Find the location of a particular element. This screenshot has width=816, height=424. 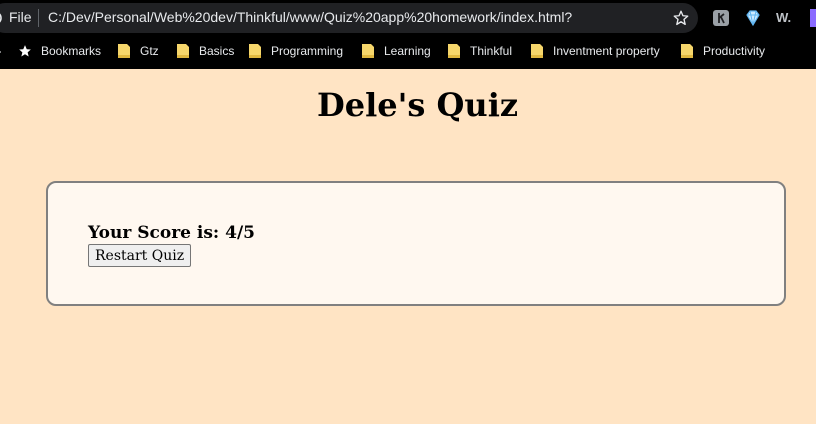

bookmark-label: Basics is located at coordinates (217, 51).